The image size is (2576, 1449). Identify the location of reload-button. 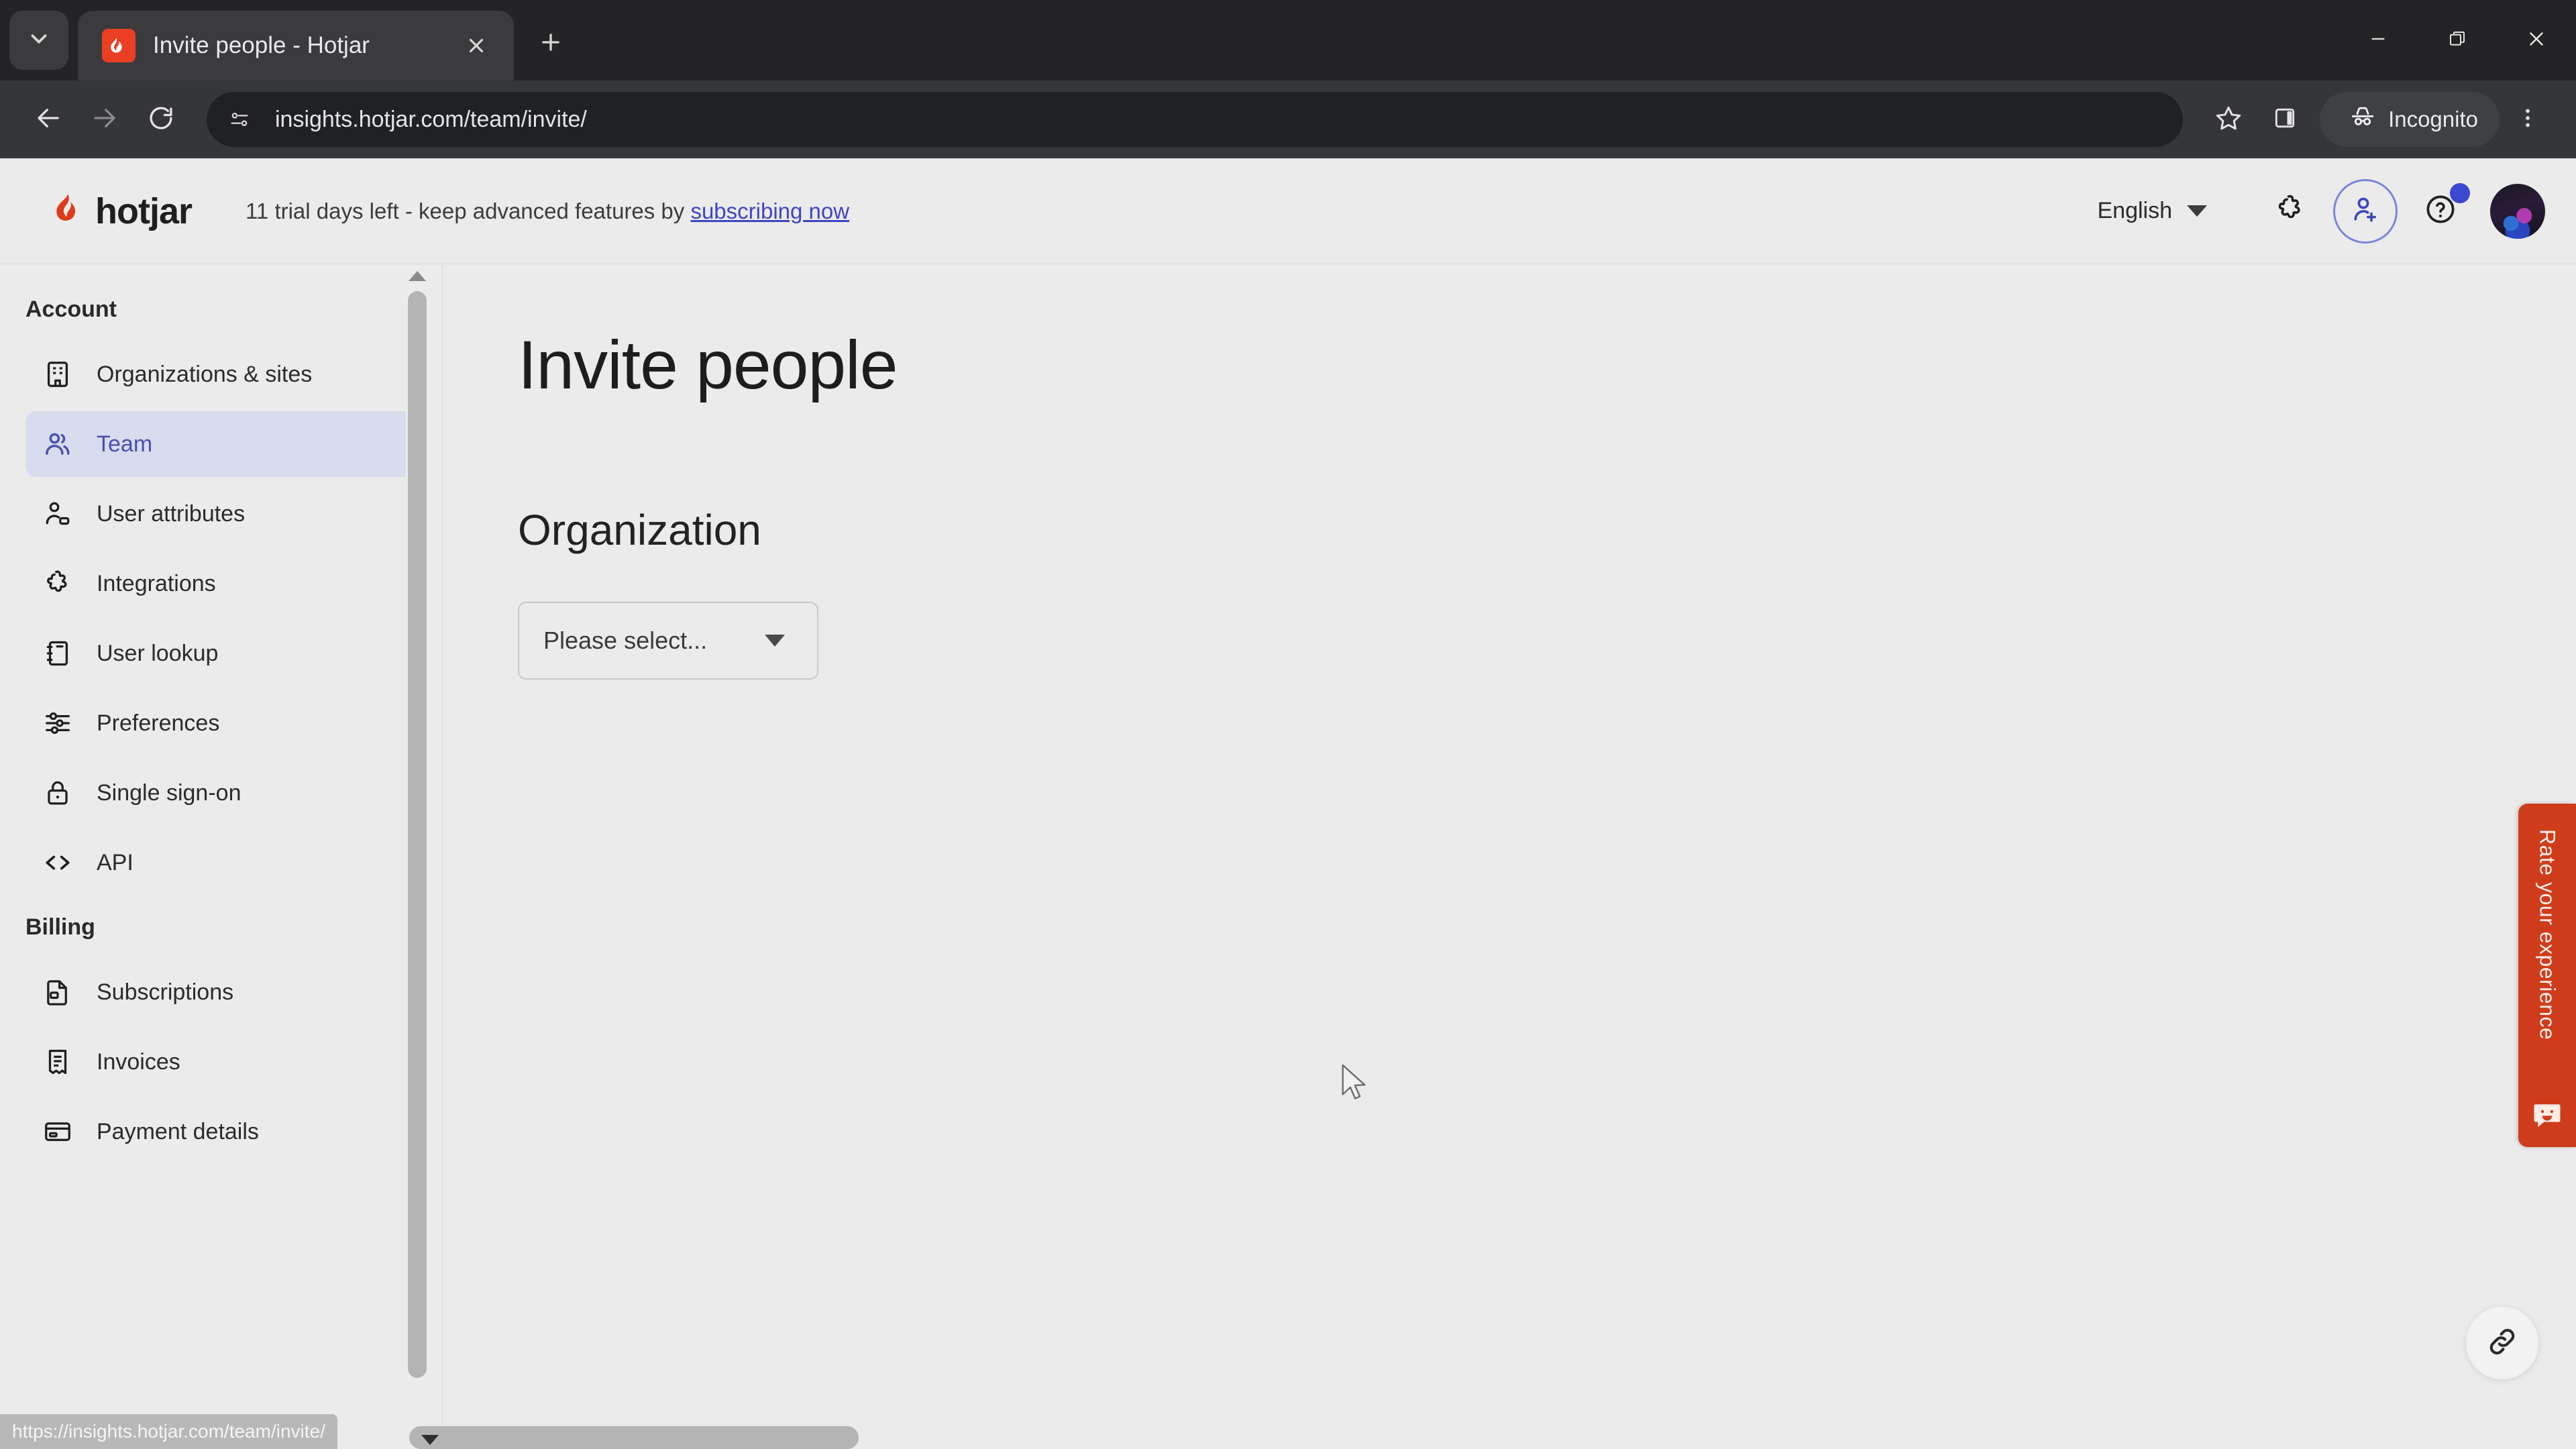
(161, 119).